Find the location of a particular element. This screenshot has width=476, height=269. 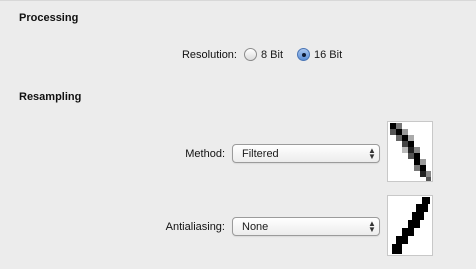

processing-section-title: Processing is located at coordinates (49, 18).